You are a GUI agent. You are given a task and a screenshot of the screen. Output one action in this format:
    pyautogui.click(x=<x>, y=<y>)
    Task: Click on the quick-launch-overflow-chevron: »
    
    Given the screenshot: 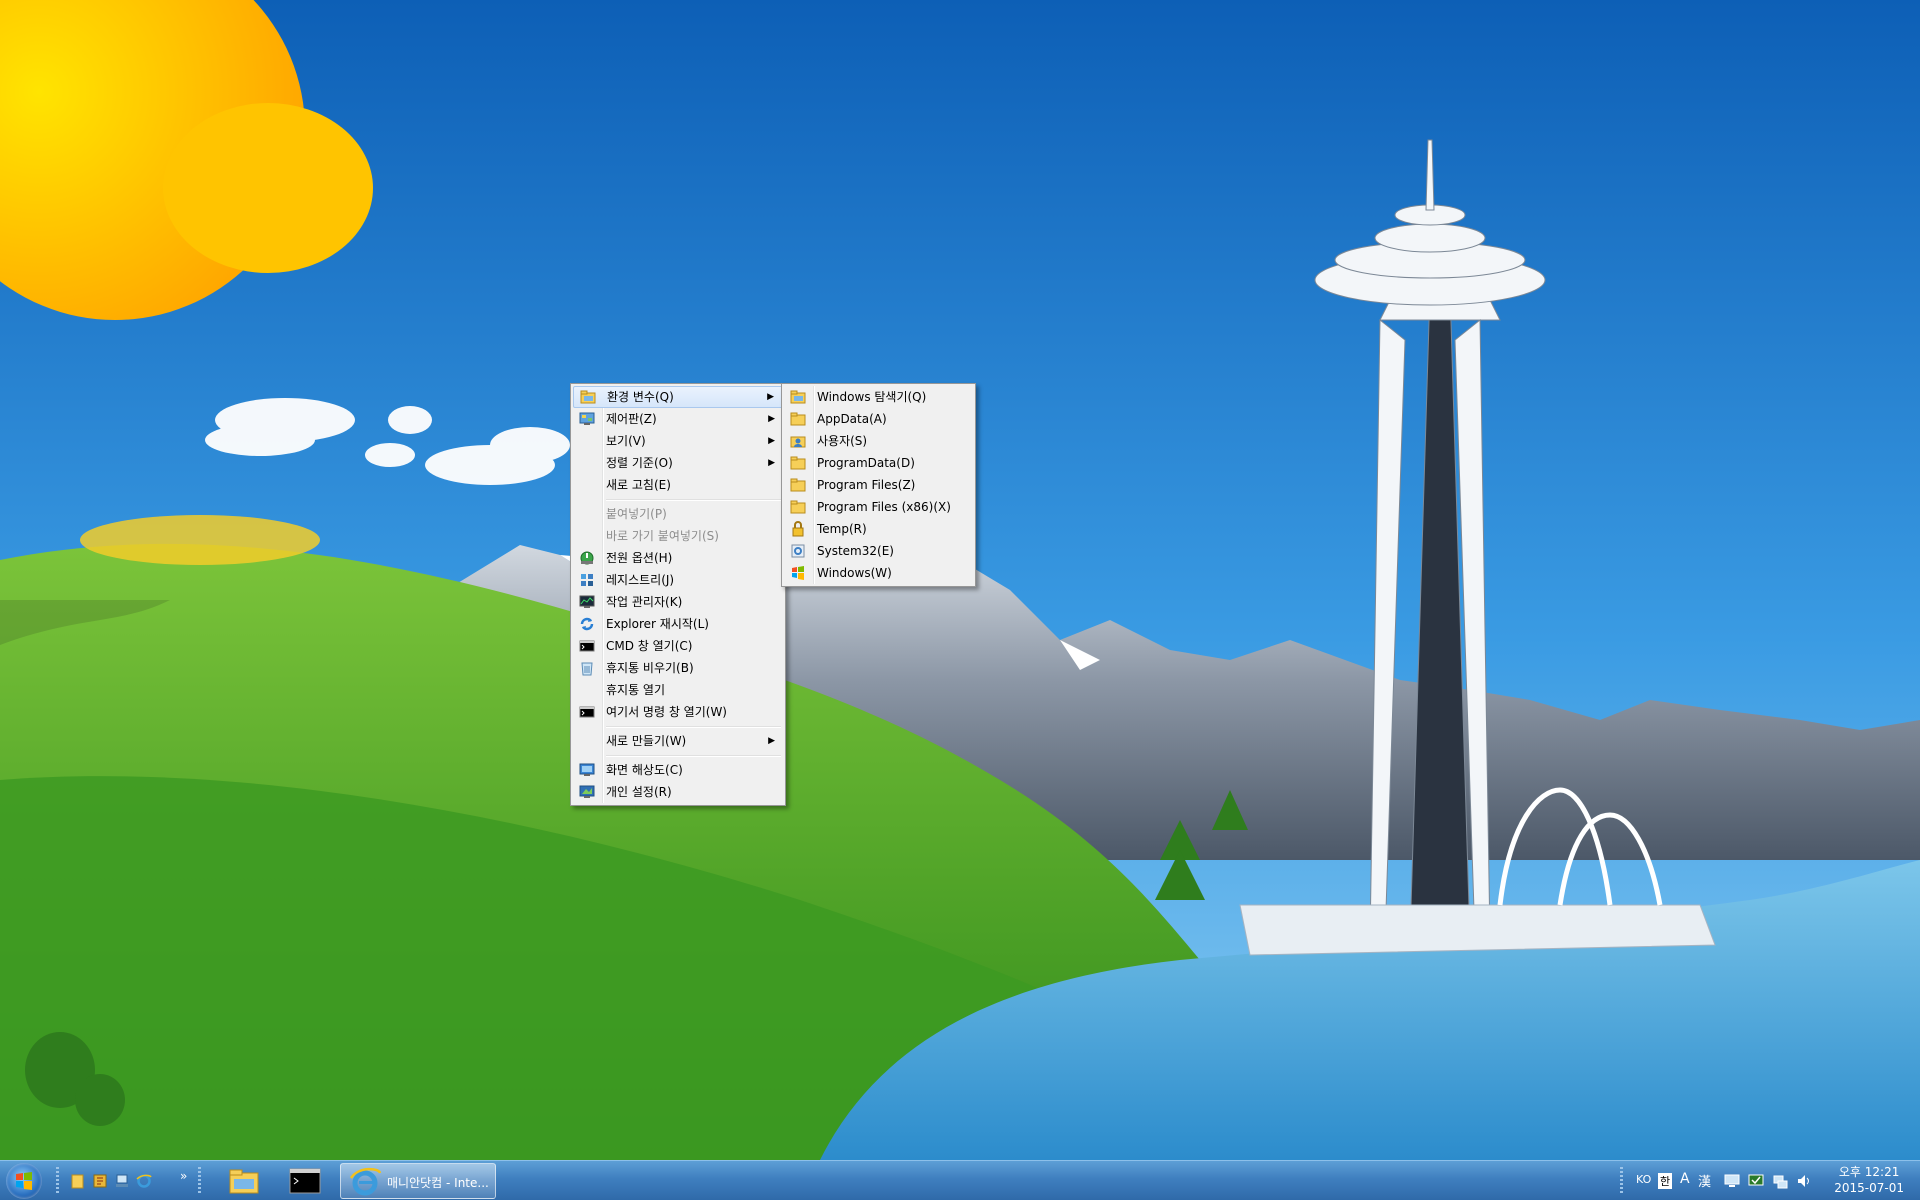 What is the action you would take?
    pyautogui.click(x=183, y=1176)
    